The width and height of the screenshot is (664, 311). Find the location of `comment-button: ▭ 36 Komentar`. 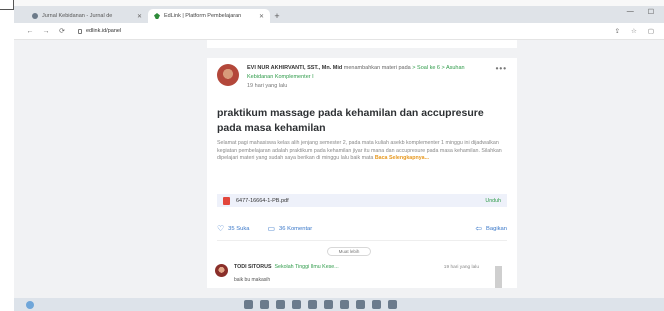

comment-button: ▭ 36 Komentar is located at coordinates (289, 228).